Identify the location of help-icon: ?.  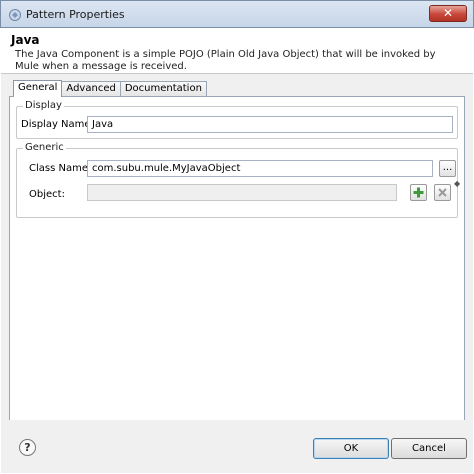
(27, 447).